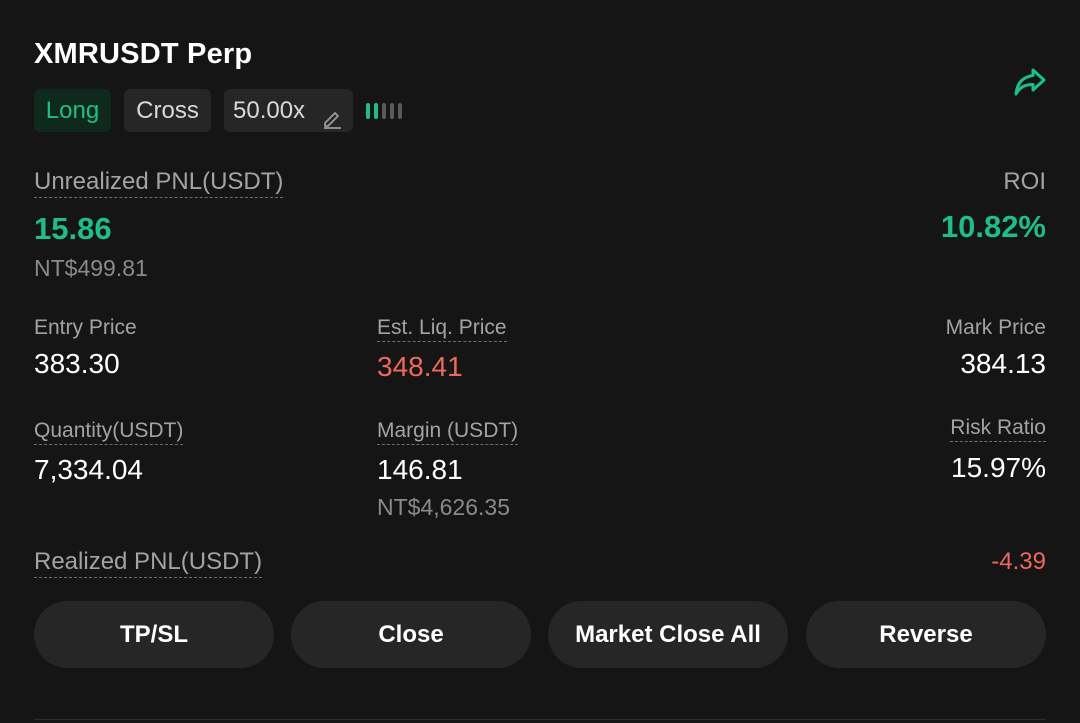 This screenshot has height=723, width=1080. I want to click on liq-price-label: Est. Liq. Price, so click(442, 329).